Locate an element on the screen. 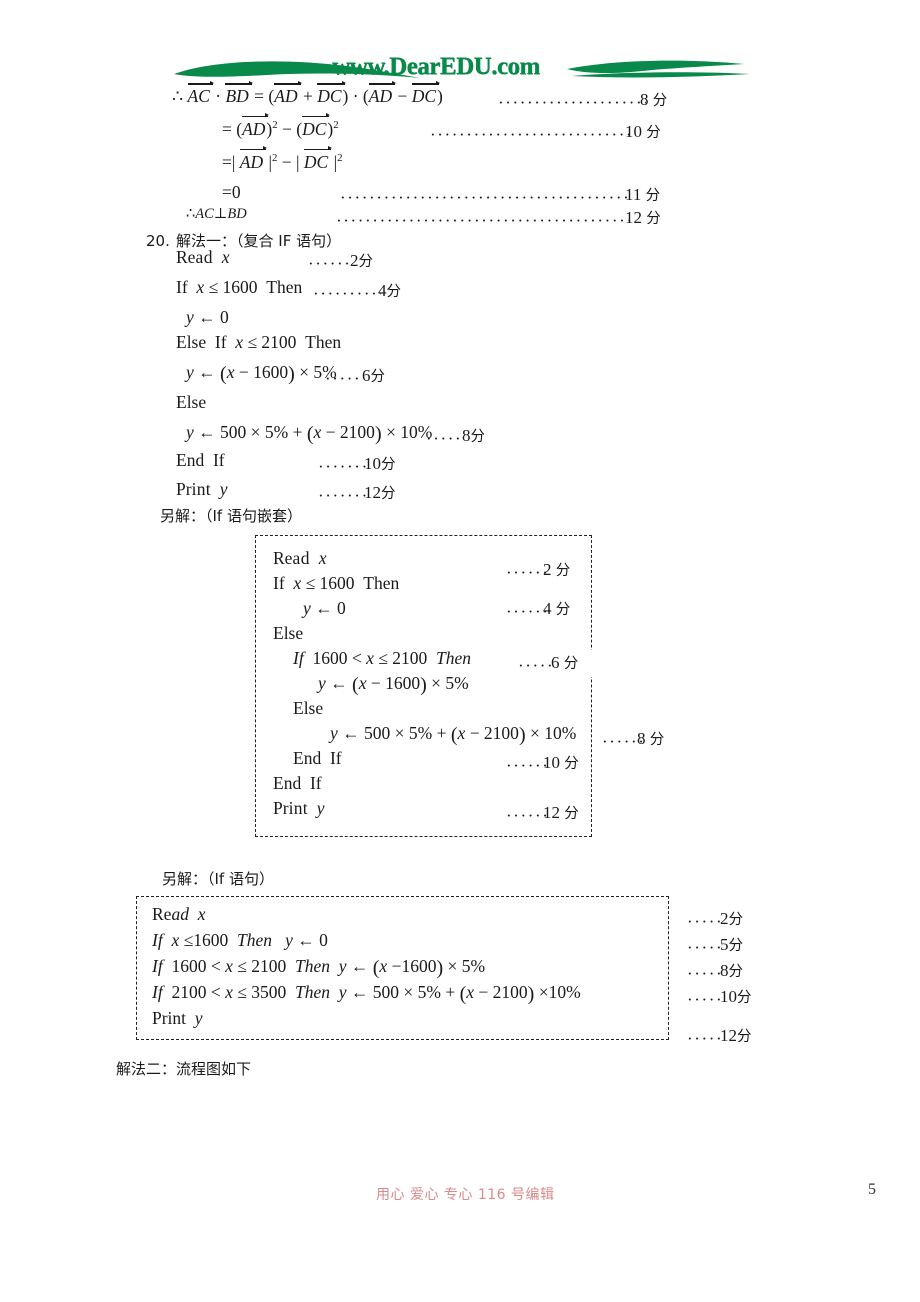  proof-line-3: =| AD |2 − | DC |2 is located at coordinates (282, 161).